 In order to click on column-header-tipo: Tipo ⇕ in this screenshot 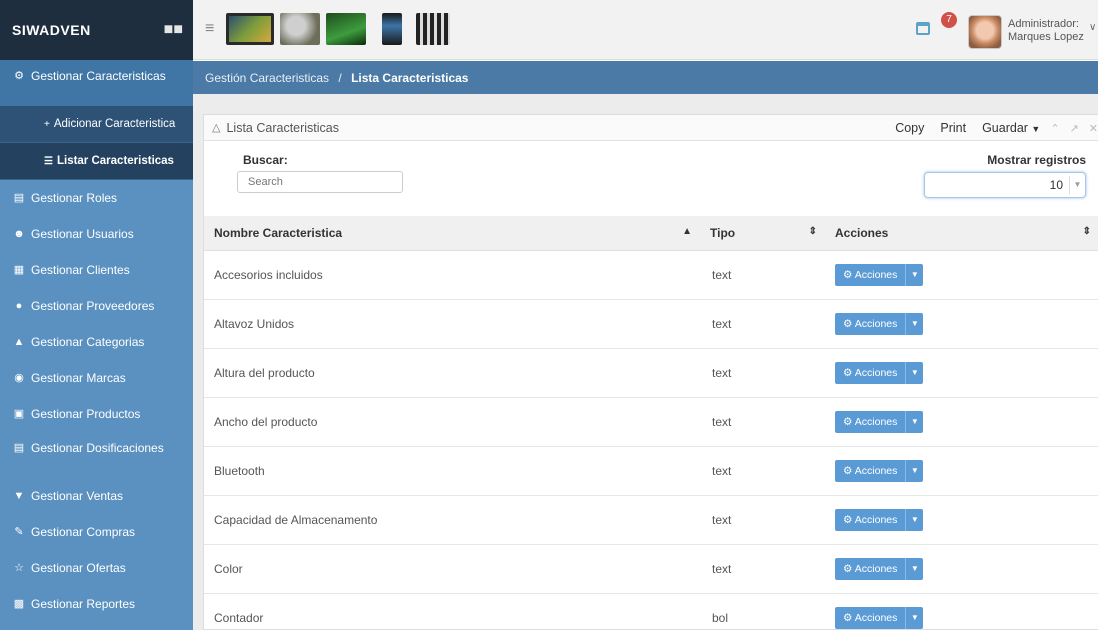, I will do `click(762, 233)`.